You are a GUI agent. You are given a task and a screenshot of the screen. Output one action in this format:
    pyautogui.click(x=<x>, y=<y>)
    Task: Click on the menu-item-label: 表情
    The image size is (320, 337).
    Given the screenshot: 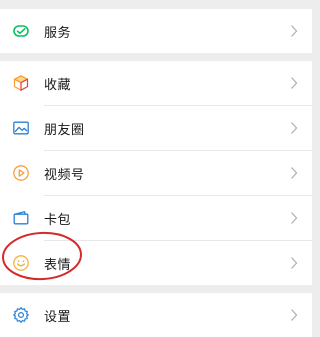 What is the action you would take?
    pyautogui.click(x=58, y=265)
    